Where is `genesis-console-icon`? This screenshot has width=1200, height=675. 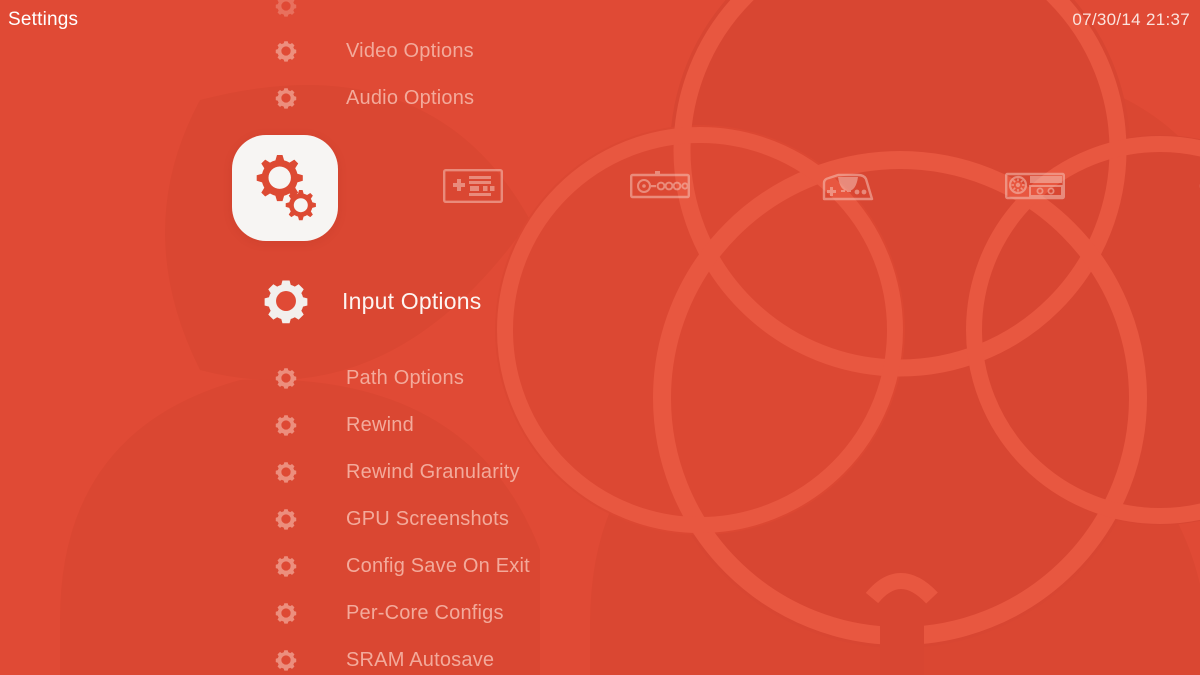
genesis-console-icon is located at coordinates (848, 186).